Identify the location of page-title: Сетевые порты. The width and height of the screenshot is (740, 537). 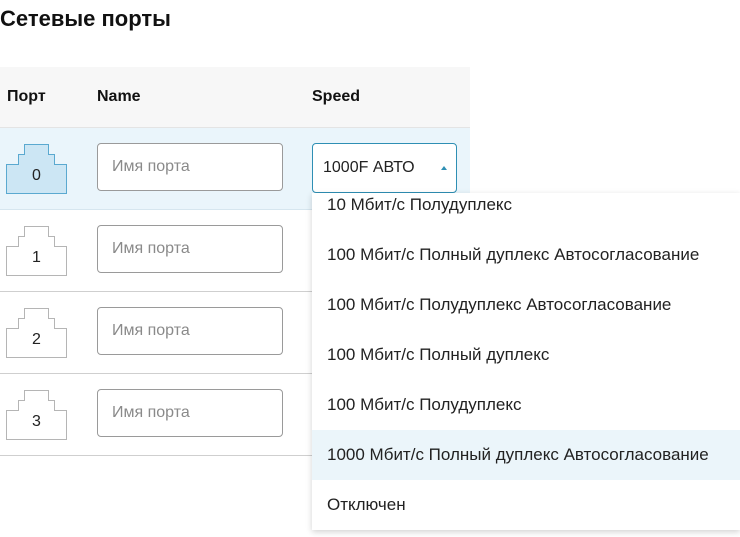
(85, 18).